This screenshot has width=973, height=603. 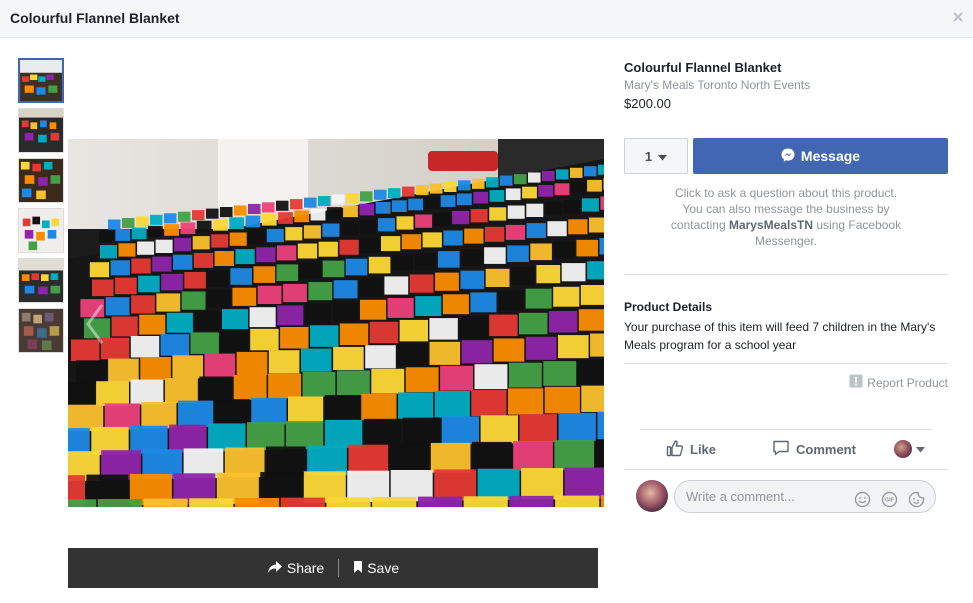 I want to click on comment-input: Write a comment... GIF, so click(x=805, y=496).